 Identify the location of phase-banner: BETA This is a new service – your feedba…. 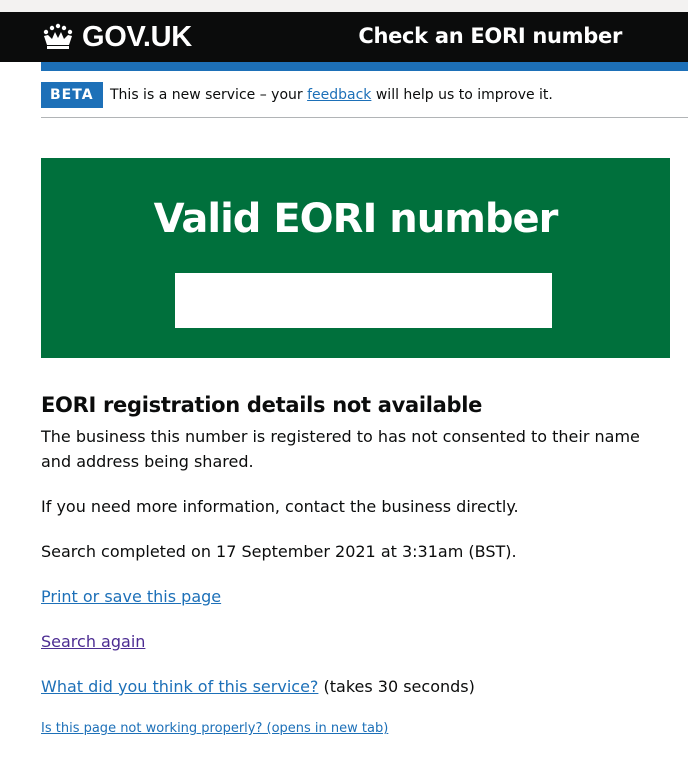
(364, 94).